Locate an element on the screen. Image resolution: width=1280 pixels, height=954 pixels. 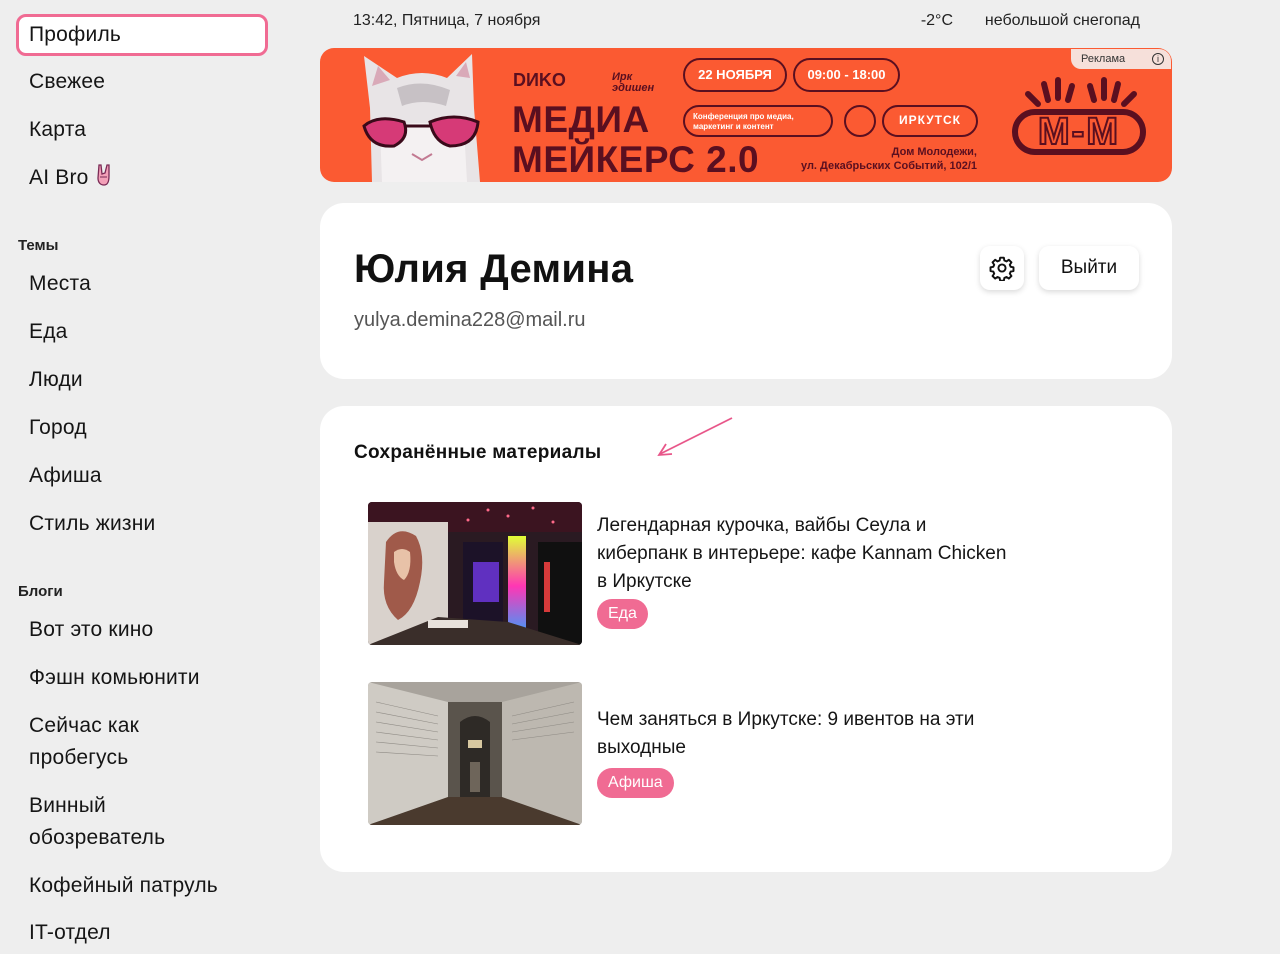
article-title-line: в Иркутске is located at coordinates (644, 581).